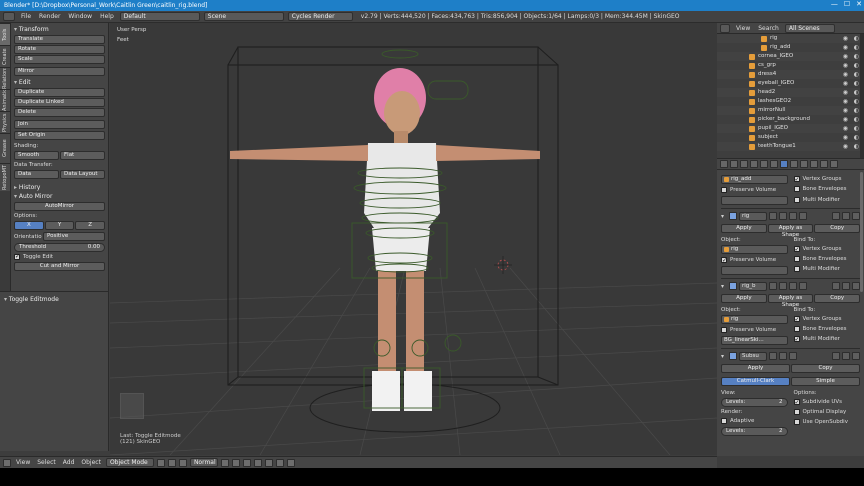 Image resolution: width=864 pixels, height=486 pixels. Describe the element at coordinates (754, 421) in the screenshot. I see `adaptive-checkbox: Adaptive` at that location.